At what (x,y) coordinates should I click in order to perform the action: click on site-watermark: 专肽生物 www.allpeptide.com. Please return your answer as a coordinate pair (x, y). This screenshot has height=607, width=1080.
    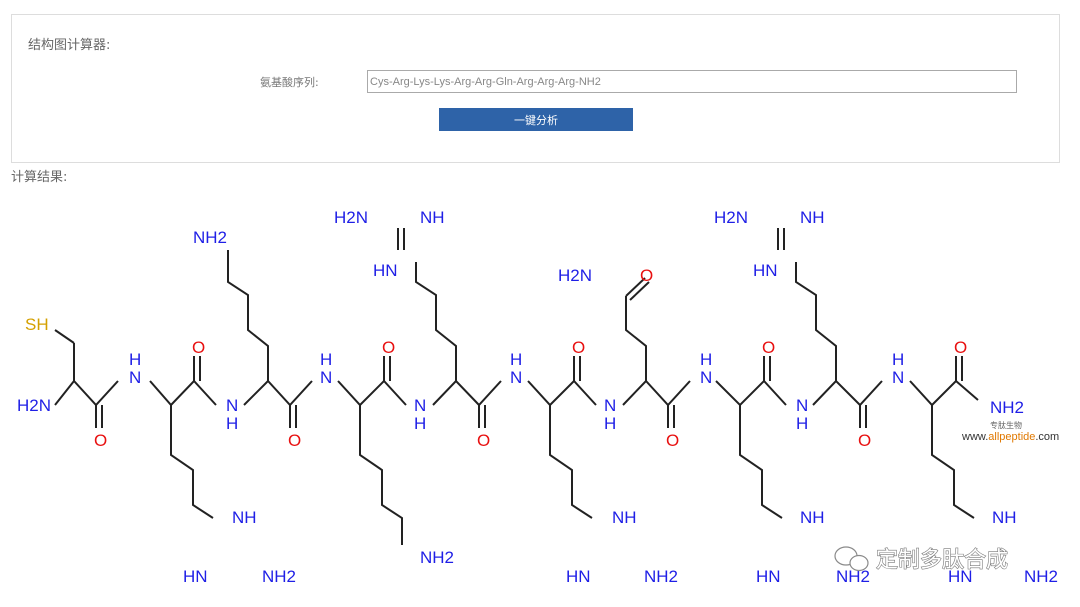
    Looking at the image, I should click on (1010, 431).